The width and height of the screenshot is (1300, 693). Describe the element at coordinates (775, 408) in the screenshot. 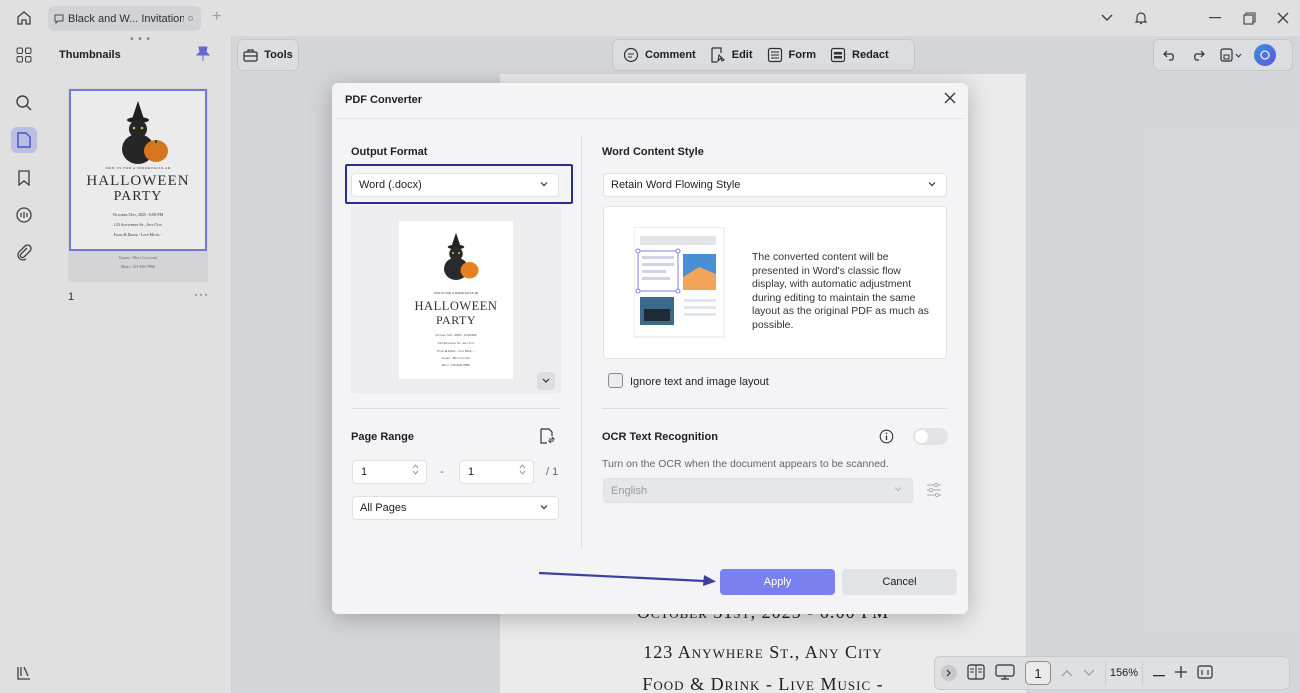

I see `right-divider` at that location.